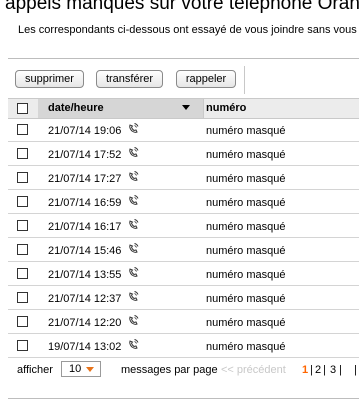  I want to click on table-row: 21/07/14 15:46 numéro masqué, so click(183, 250).